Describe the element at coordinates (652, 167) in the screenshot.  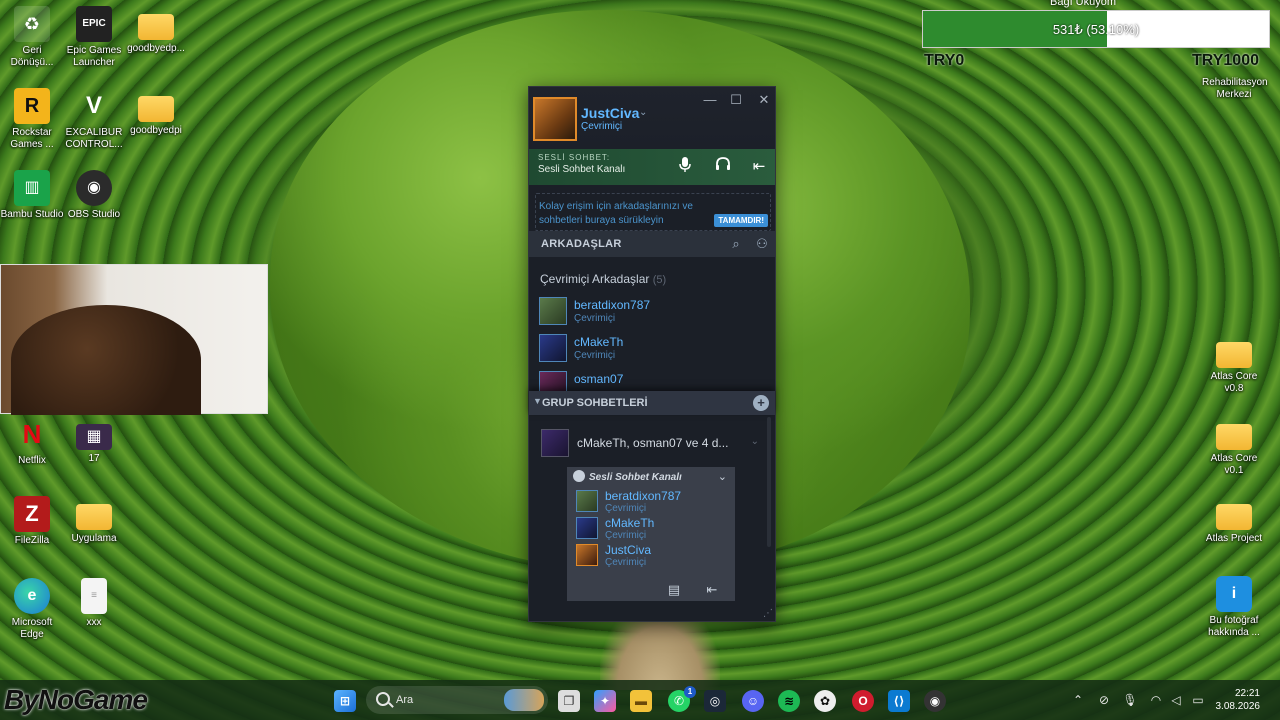
I see `voice-chat-bar: SESLİ SOHBET: Sesli Sohbet Kanalı ⇤` at that location.